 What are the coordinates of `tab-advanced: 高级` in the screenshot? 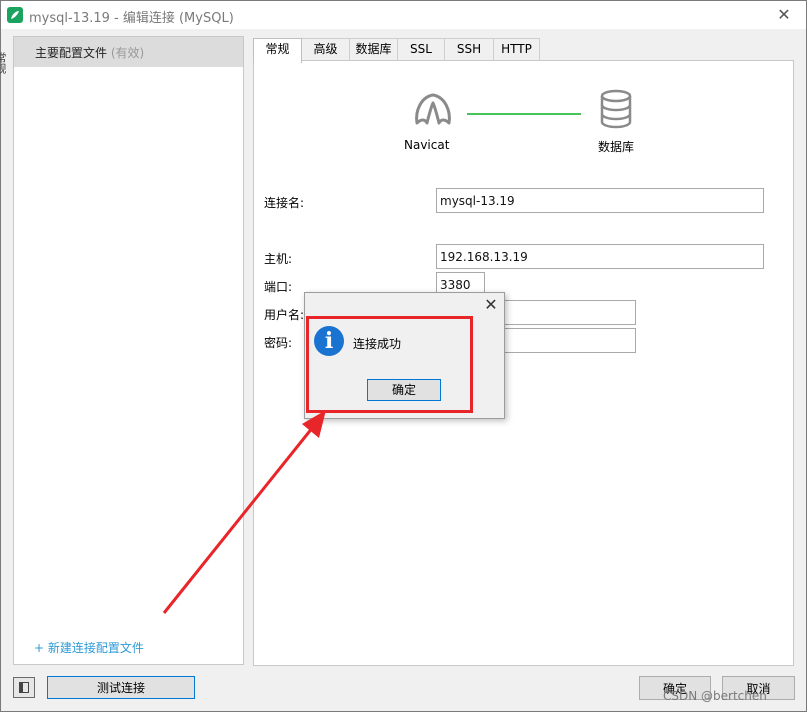 It's located at (325, 49).